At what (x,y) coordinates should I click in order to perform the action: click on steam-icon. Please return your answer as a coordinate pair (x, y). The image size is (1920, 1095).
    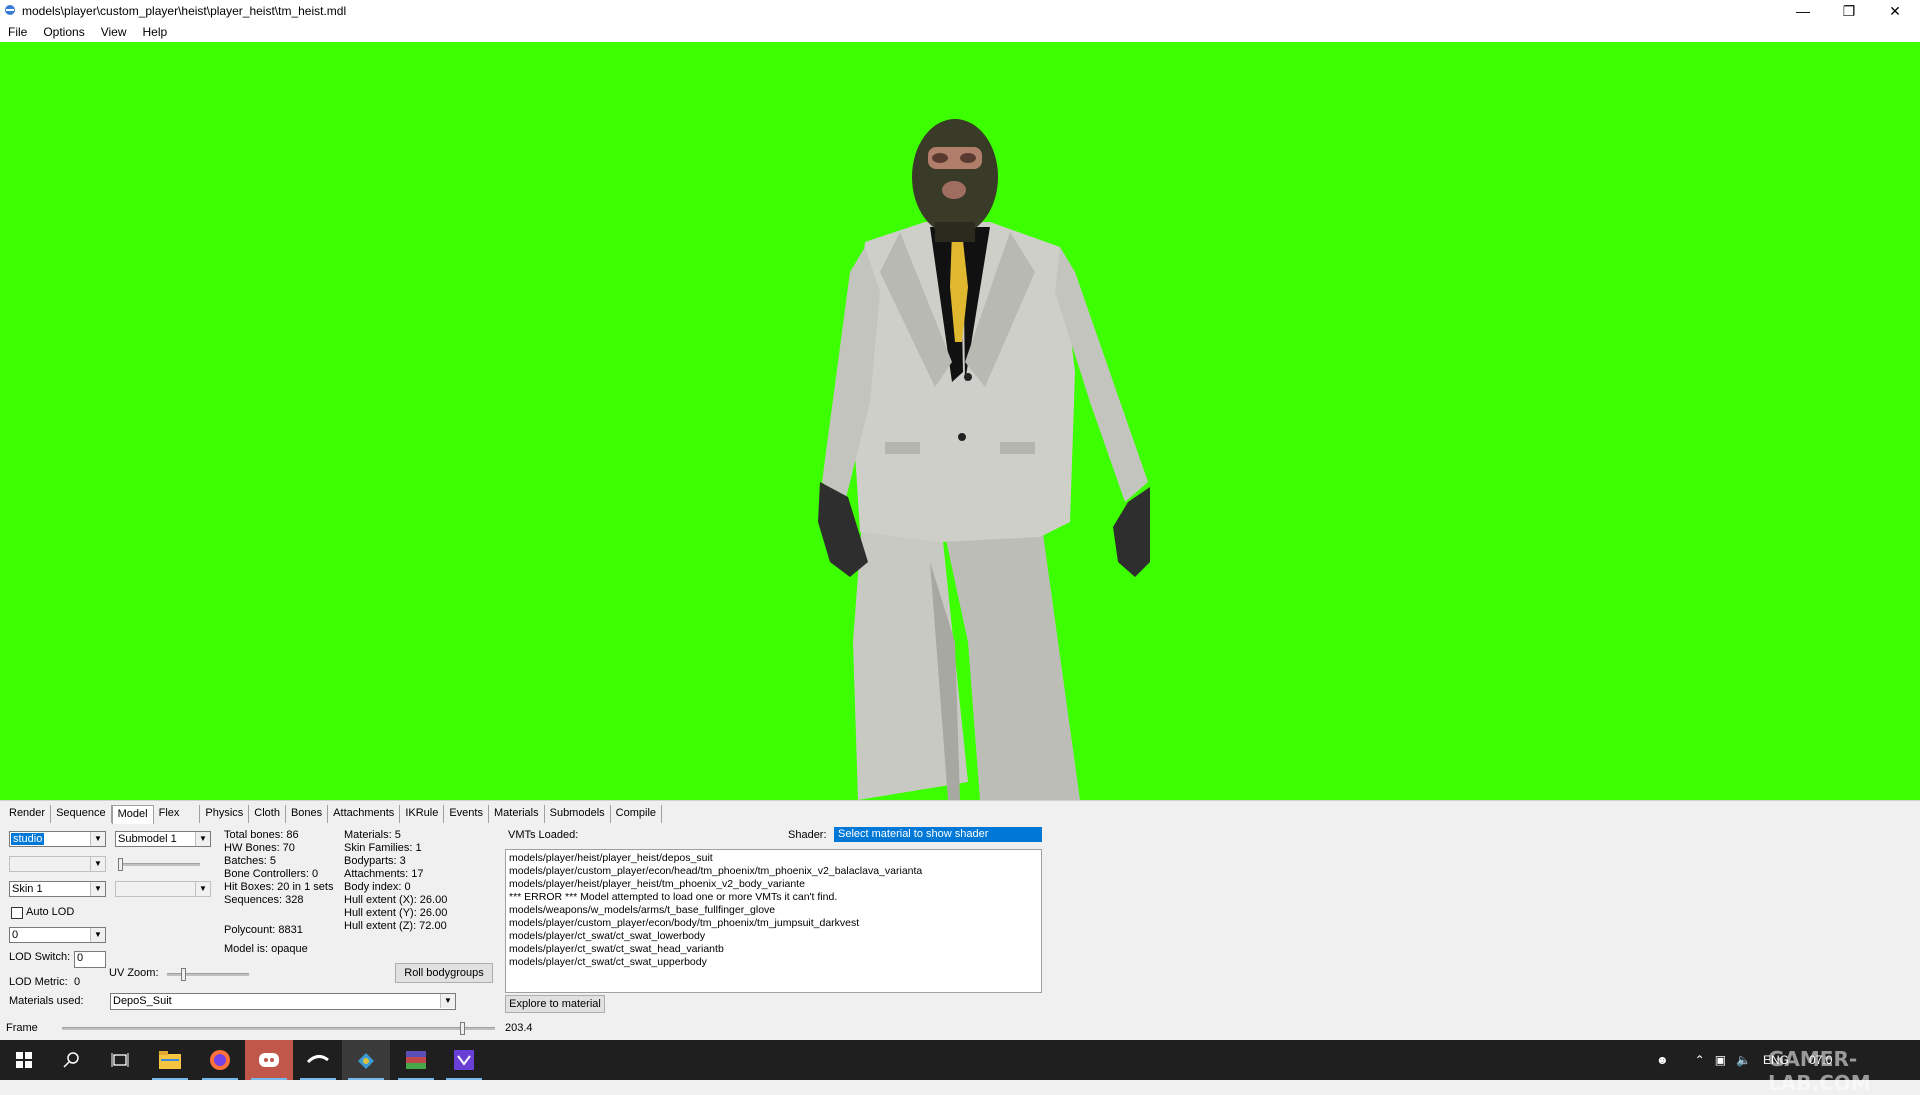
    Looking at the image, I should click on (318, 1060).